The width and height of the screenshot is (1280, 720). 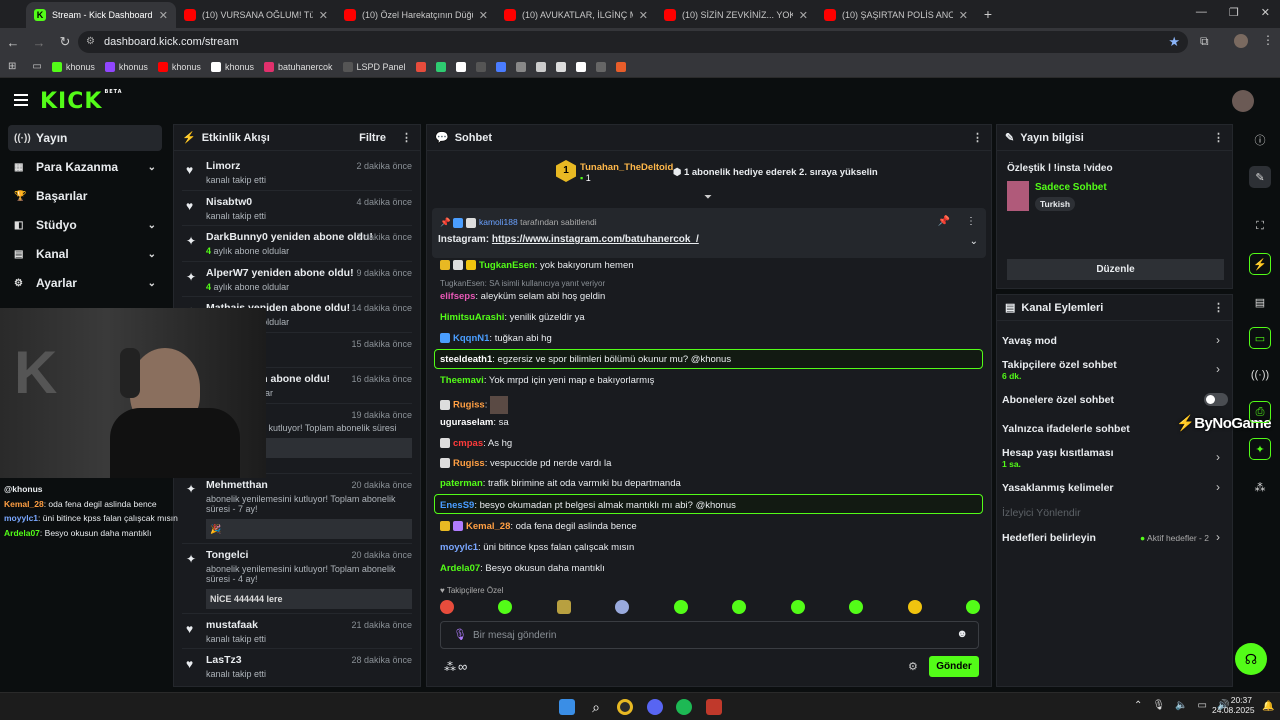 I want to click on hamburger-menu-icon, so click(x=21, y=100).